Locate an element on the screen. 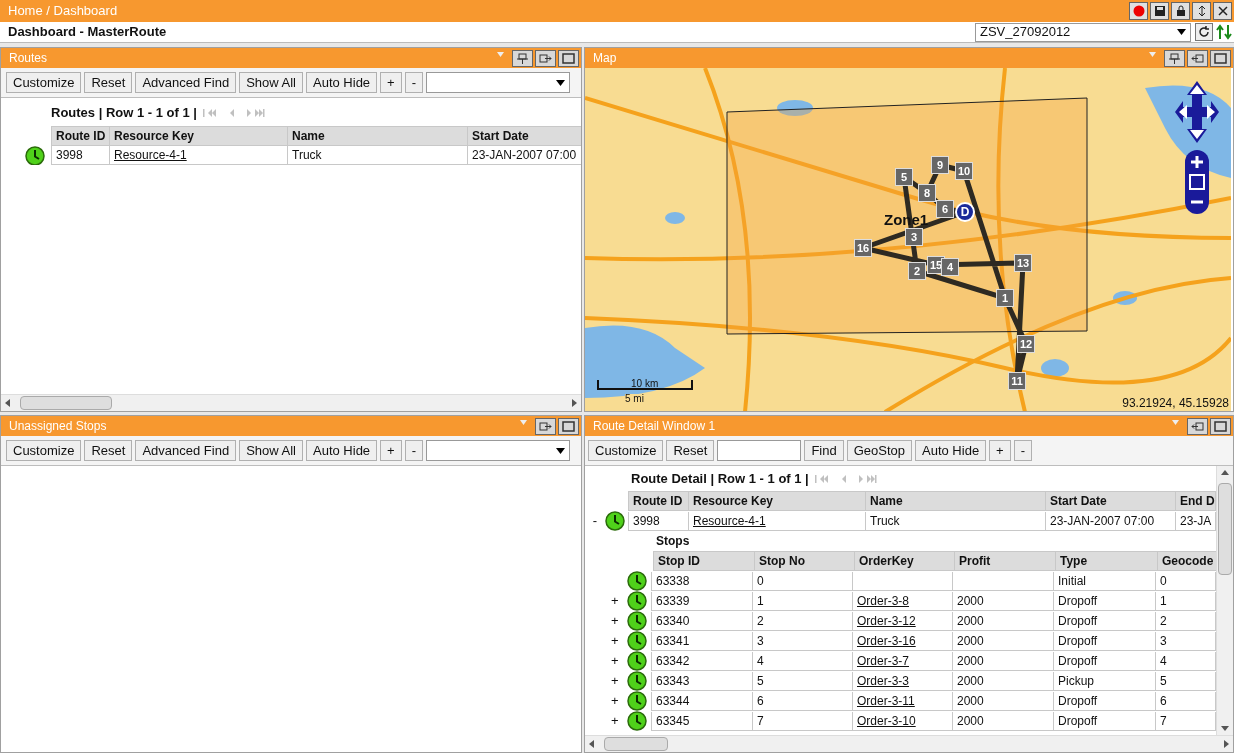 This screenshot has width=1234, height=753. link: Order-3-10 is located at coordinates (886, 720).